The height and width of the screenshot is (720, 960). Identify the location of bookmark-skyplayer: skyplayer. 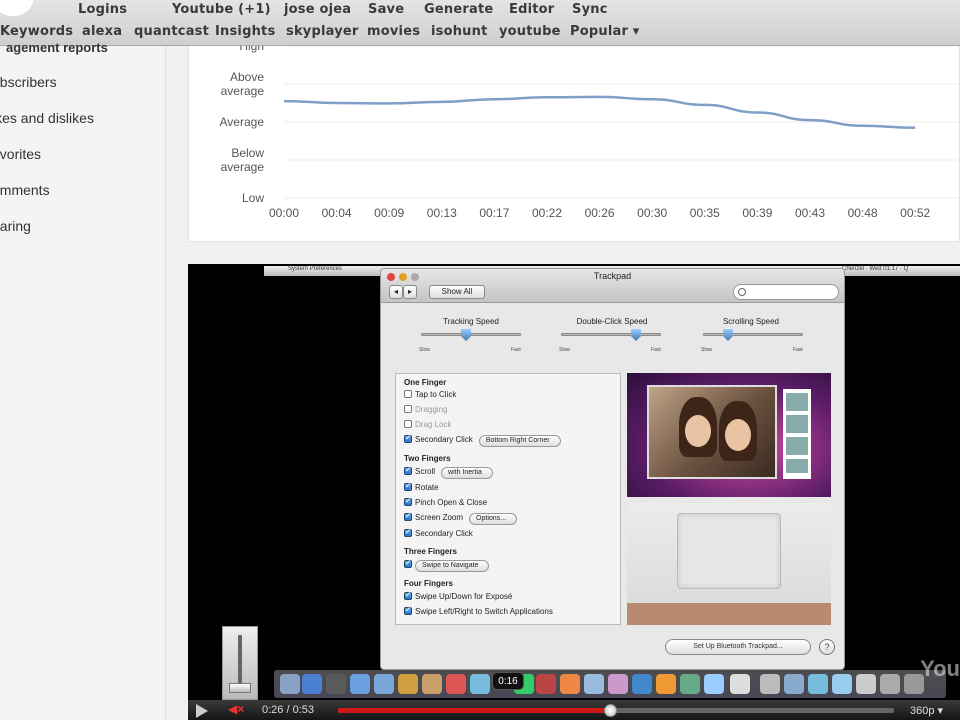
(322, 31).